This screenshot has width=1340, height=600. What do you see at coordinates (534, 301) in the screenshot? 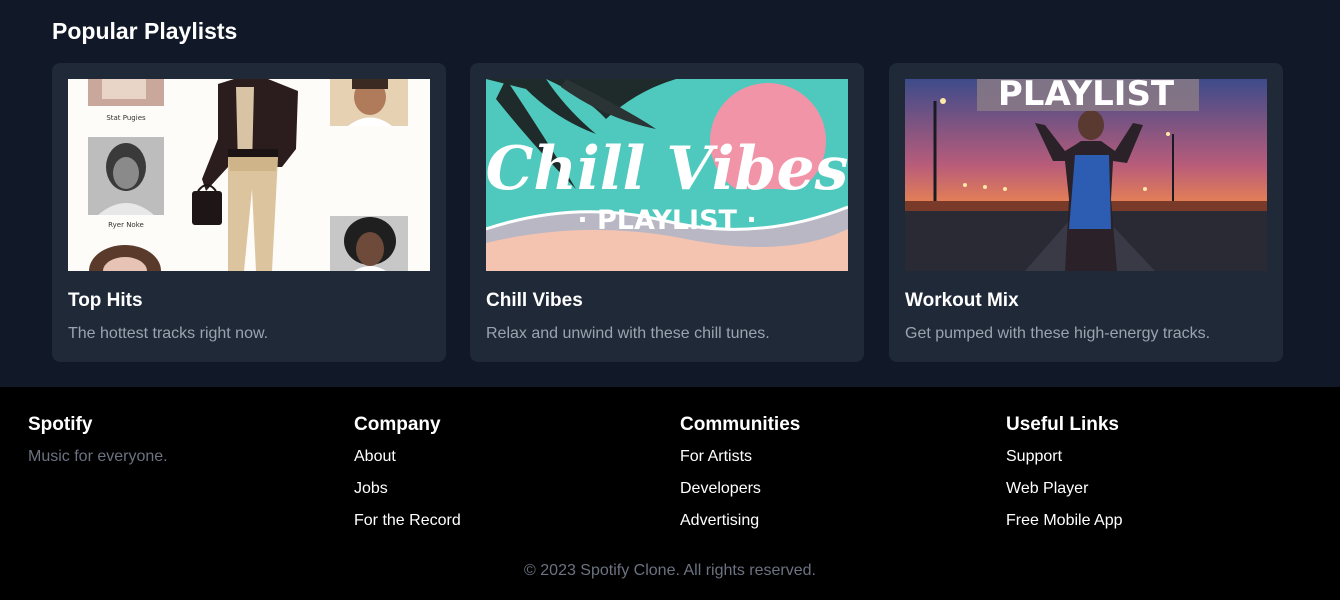
I see `playlist-title: Chill Vibes` at bounding box center [534, 301].